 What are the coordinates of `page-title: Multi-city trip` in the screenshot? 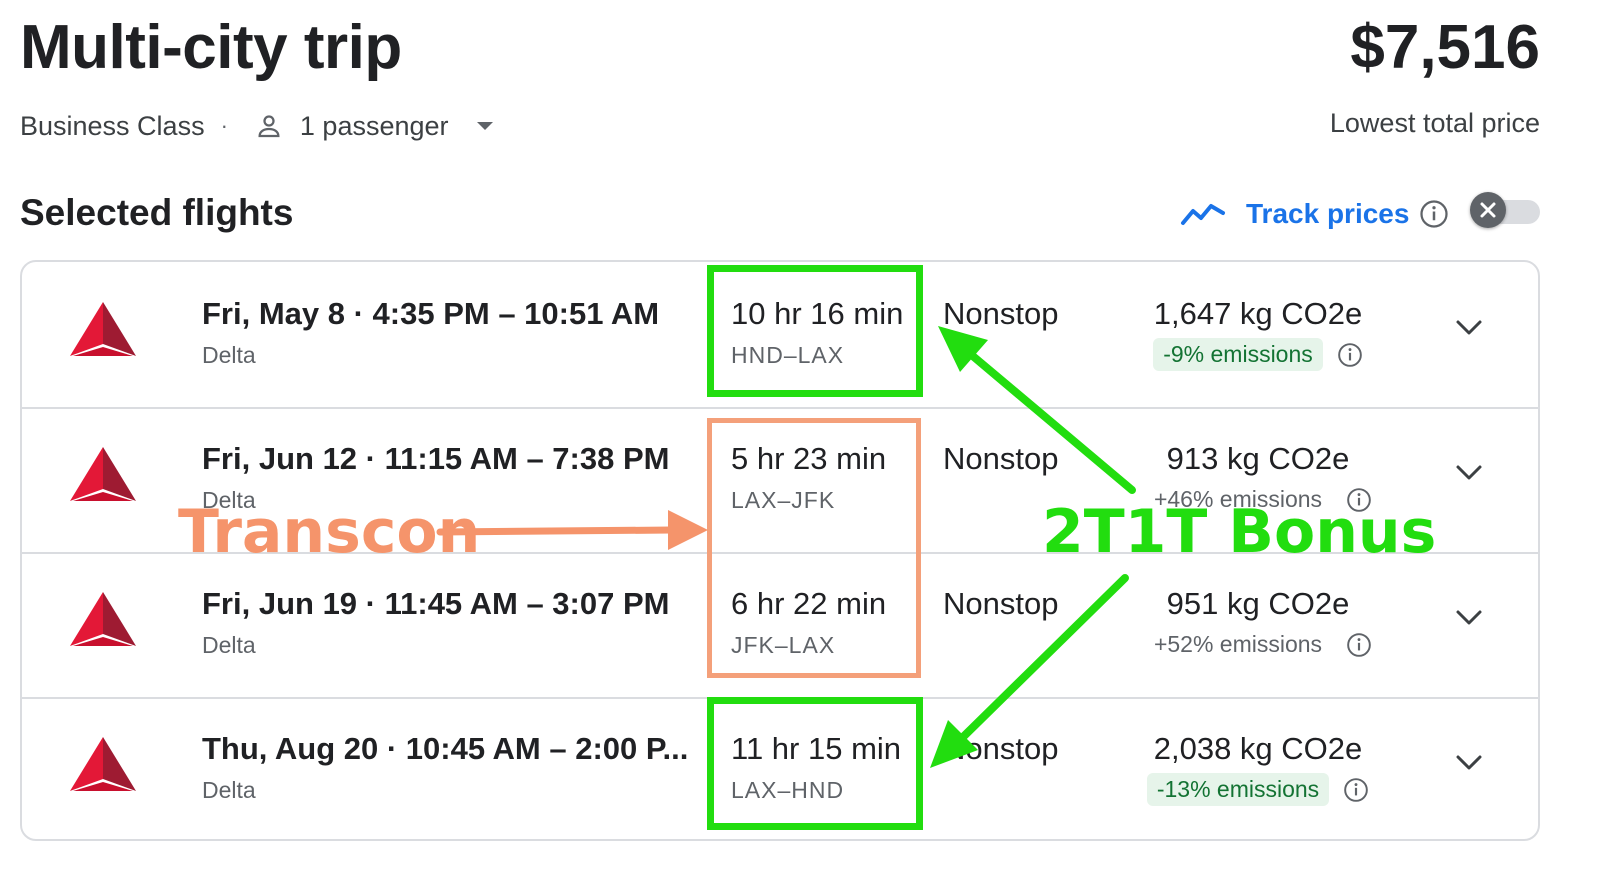 It's located at (211, 47).